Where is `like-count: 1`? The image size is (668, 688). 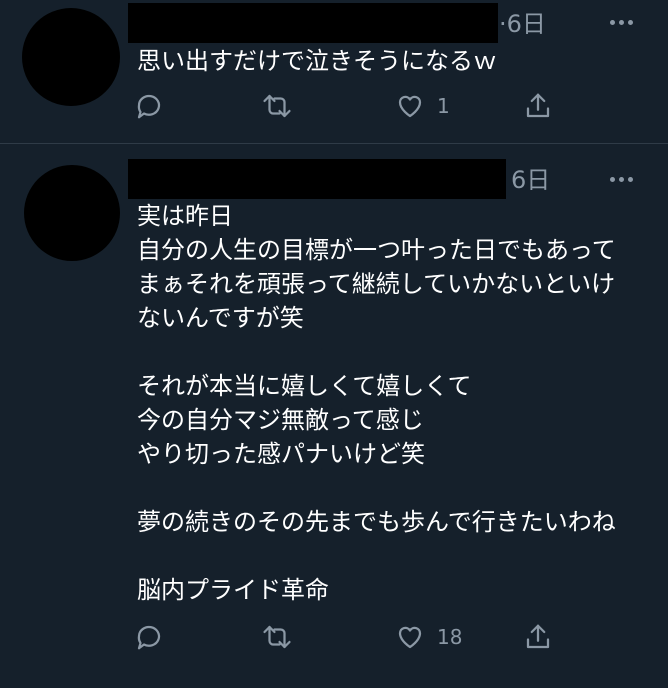
like-count: 1 is located at coordinates (443, 106).